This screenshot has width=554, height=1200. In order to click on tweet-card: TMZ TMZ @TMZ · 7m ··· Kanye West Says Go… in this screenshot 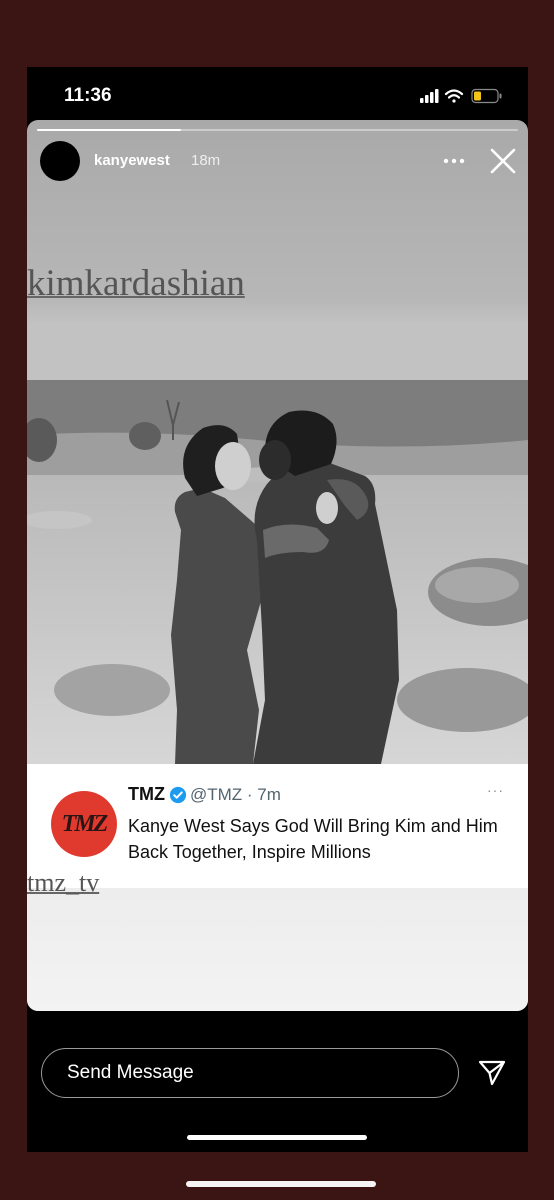, I will do `click(277, 826)`.